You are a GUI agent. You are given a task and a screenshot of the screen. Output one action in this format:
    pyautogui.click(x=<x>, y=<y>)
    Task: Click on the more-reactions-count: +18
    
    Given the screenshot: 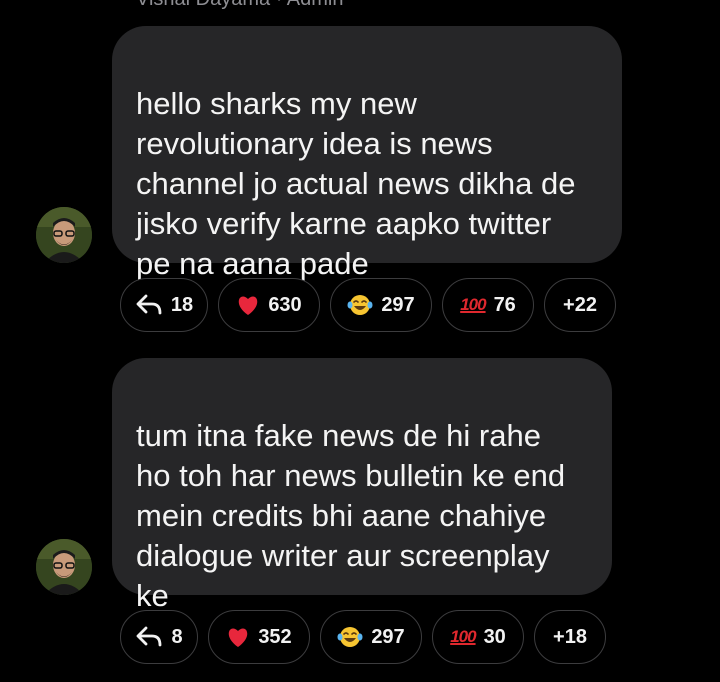 What is the action you would take?
    pyautogui.click(x=570, y=636)
    